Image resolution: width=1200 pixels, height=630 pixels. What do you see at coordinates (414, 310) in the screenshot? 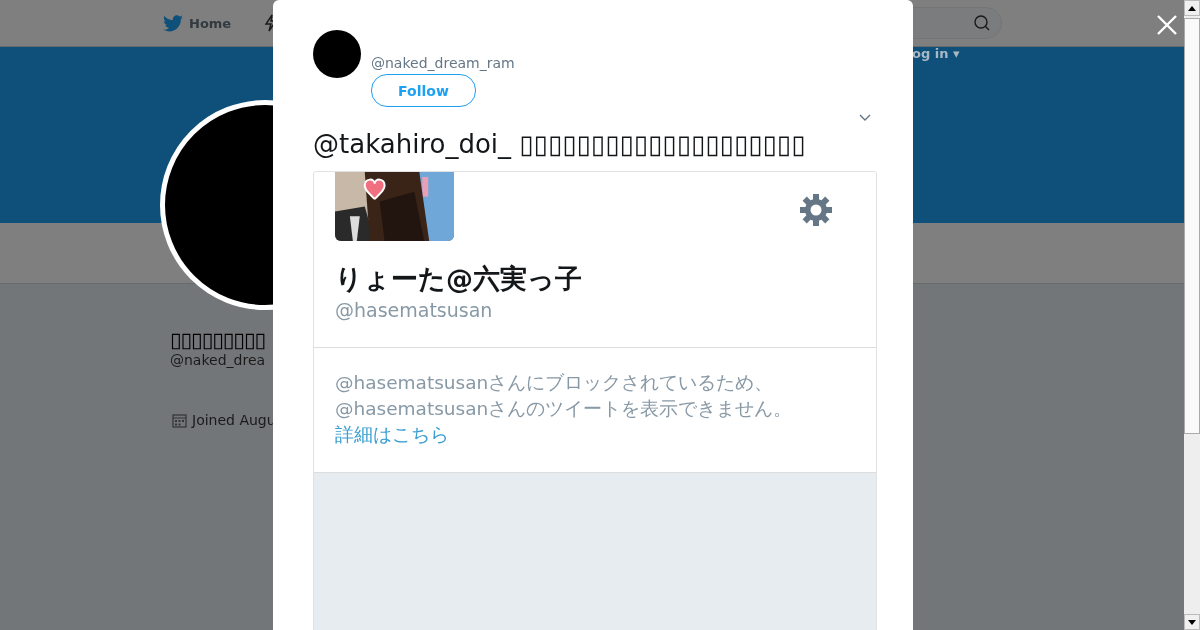
I see `user-handle: @hasematsusan` at bounding box center [414, 310].